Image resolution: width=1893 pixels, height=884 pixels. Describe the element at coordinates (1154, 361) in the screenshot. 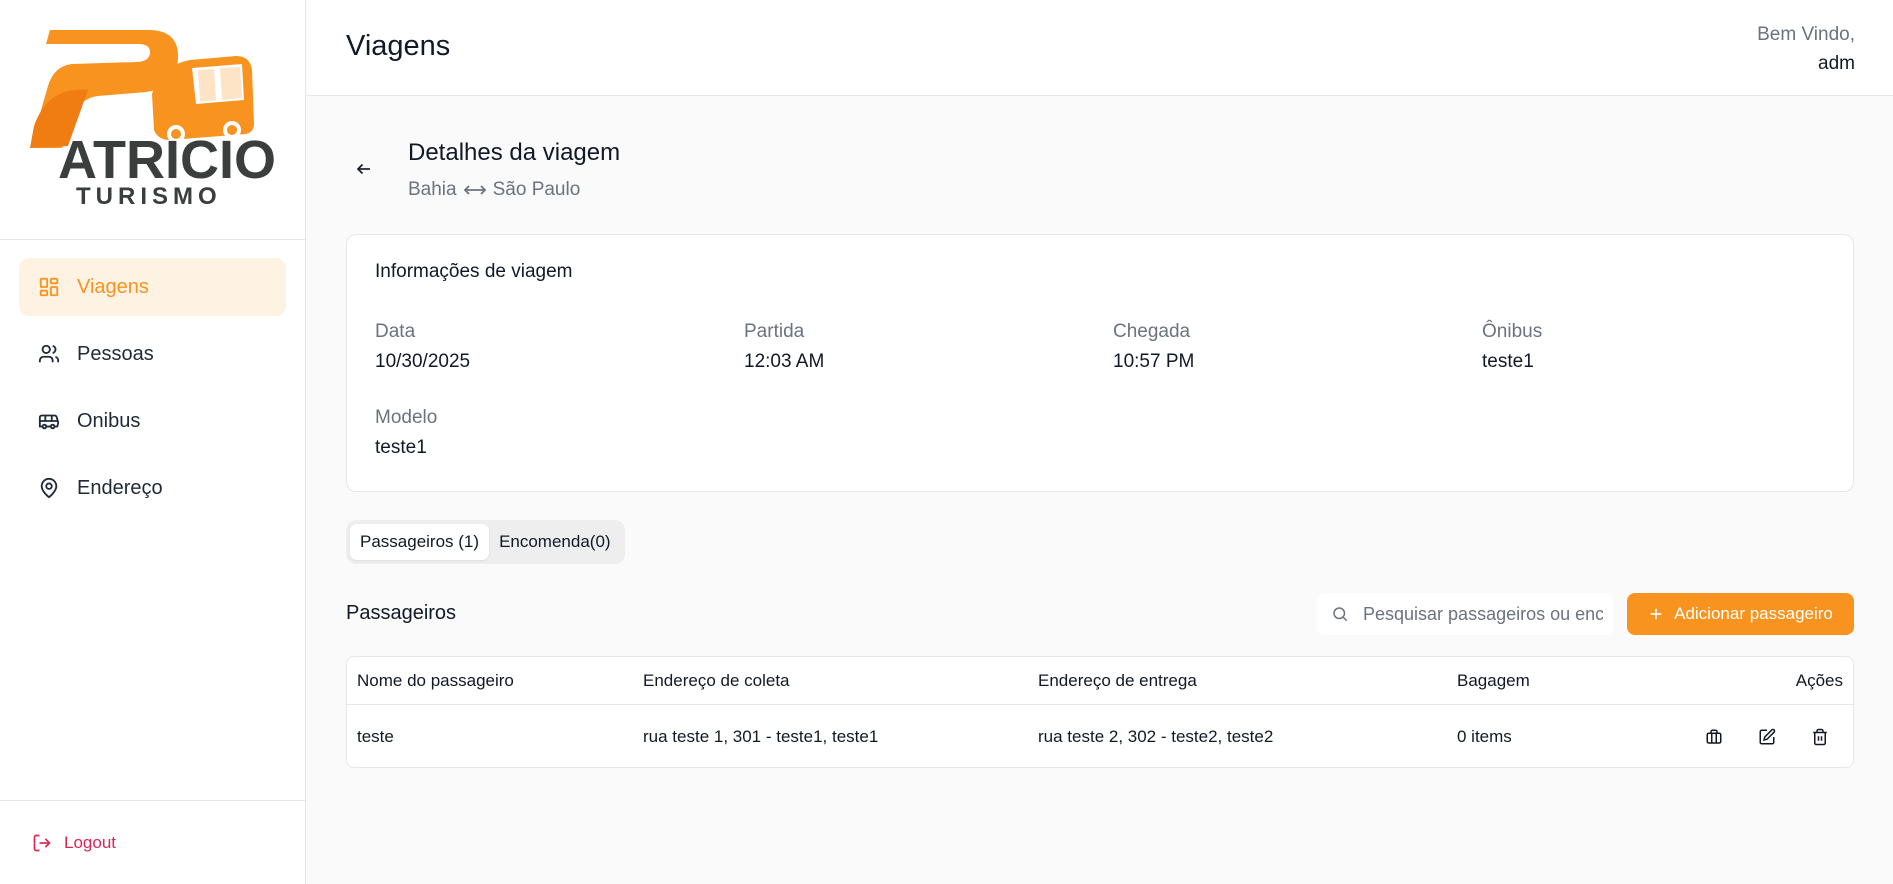

I see `field-value: 10:57 PM` at that location.